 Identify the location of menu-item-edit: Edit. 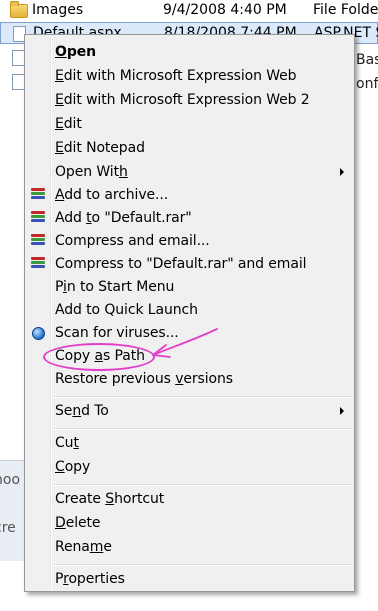
(189, 124).